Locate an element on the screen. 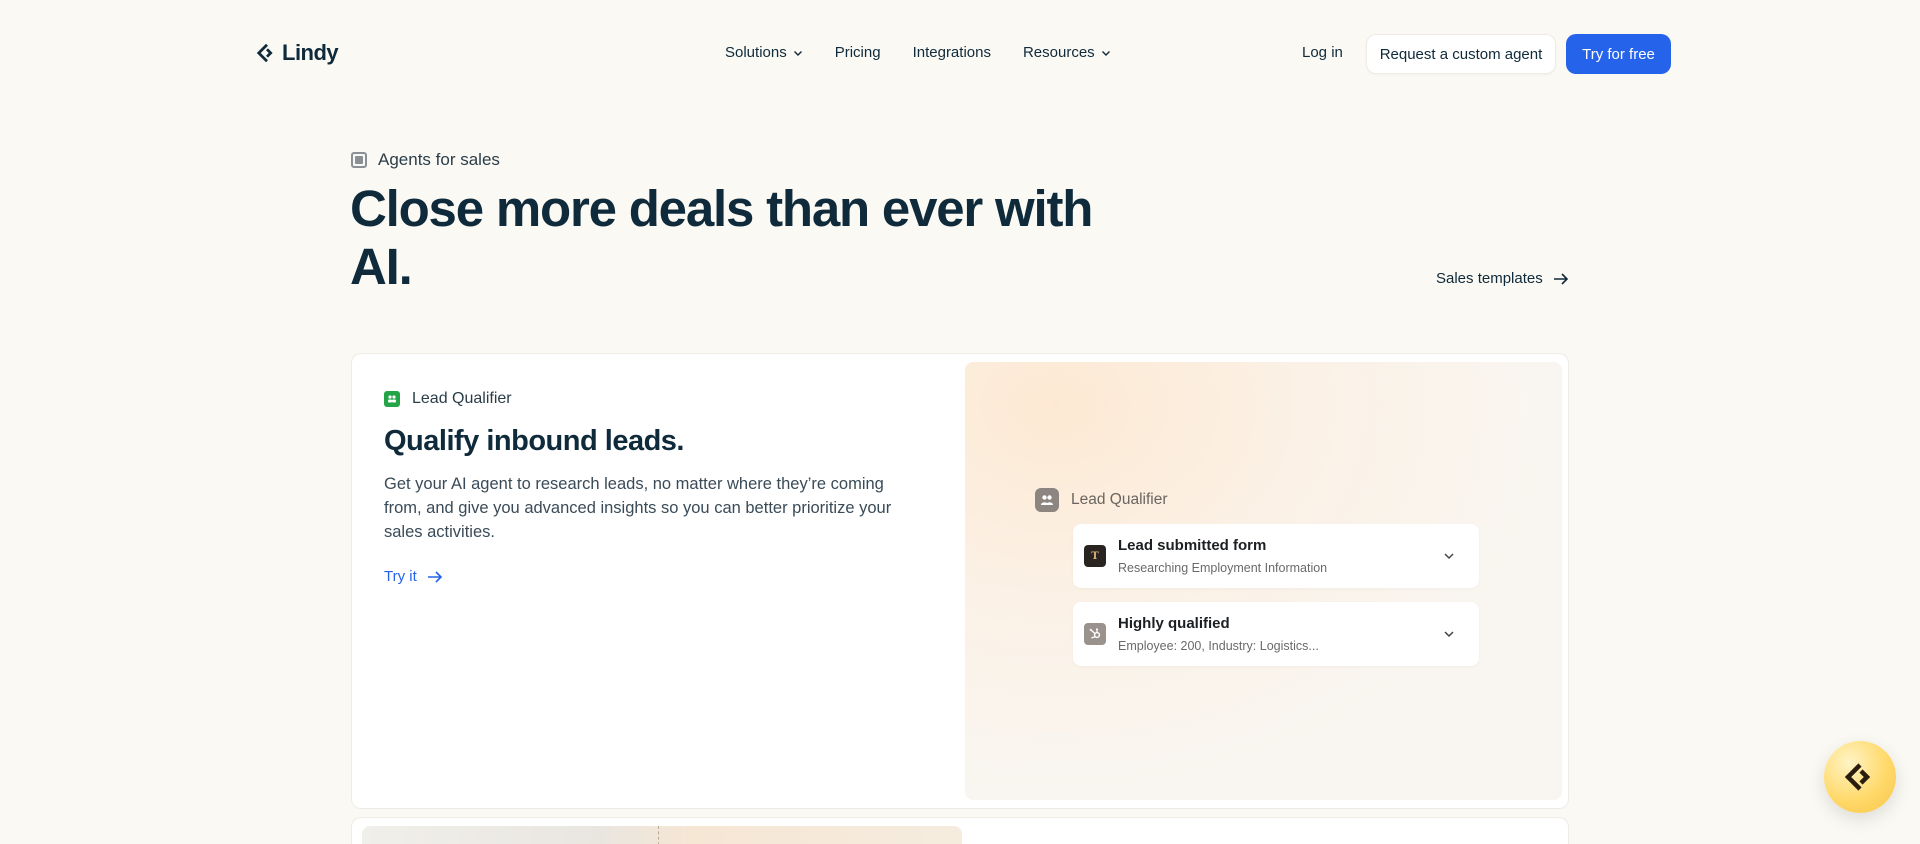 This screenshot has width=1920, height=844. request-custom-agent-button: Request a custom agent is located at coordinates (1461, 54).